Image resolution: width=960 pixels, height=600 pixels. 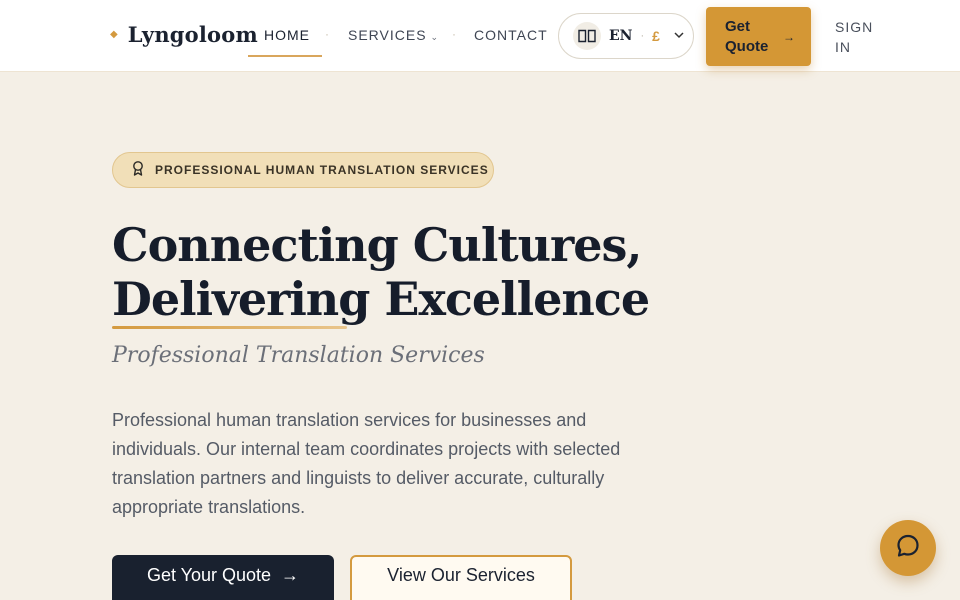 I want to click on brand-name: Lyngoloom, so click(x=192, y=34).